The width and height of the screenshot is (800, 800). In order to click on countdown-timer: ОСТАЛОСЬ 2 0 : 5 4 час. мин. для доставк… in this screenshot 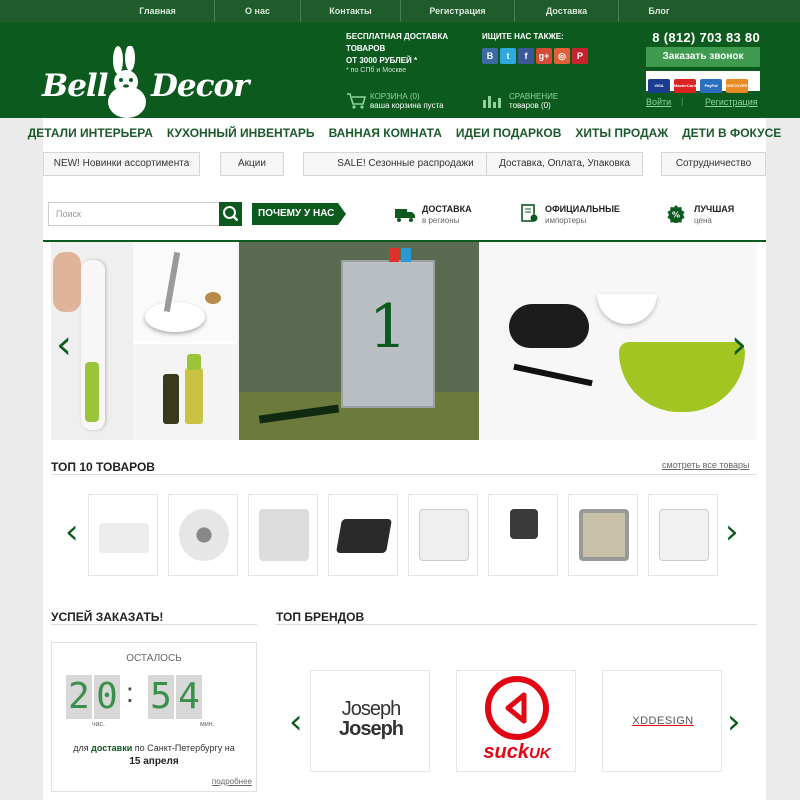, I will do `click(154, 717)`.